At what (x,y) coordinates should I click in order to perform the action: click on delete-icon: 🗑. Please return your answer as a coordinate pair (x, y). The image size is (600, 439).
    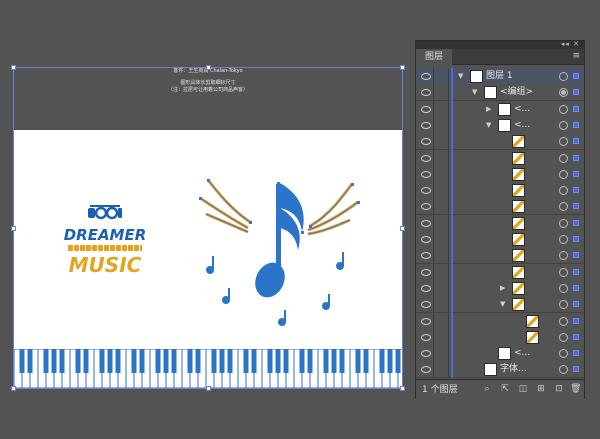
    Looking at the image, I should click on (575, 389).